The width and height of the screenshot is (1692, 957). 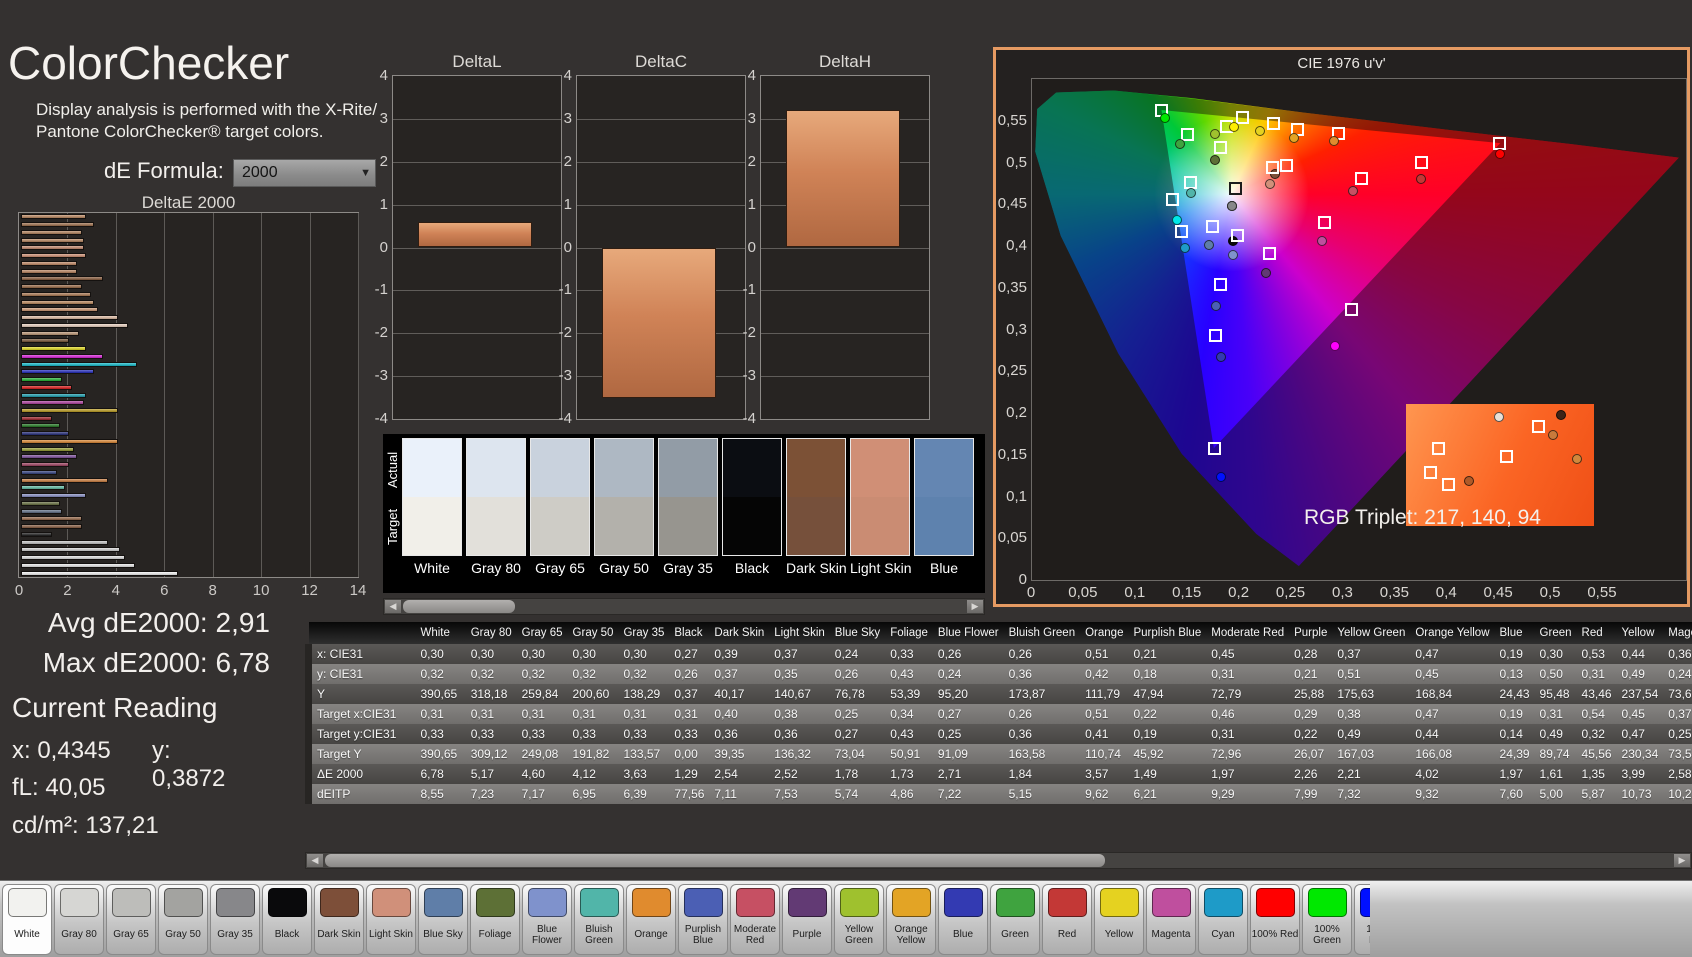 I want to click on table-cell: 2,52, so click(x=799, y=774).